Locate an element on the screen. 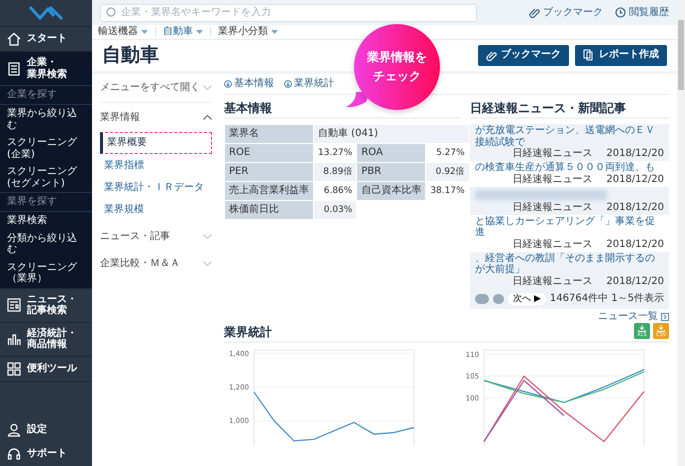 Image resolution: width=685 pixels, height=466 pixels. news-headline: と協業しカーシェアリング「」事業を促進 is located at coordinates (569, 227).